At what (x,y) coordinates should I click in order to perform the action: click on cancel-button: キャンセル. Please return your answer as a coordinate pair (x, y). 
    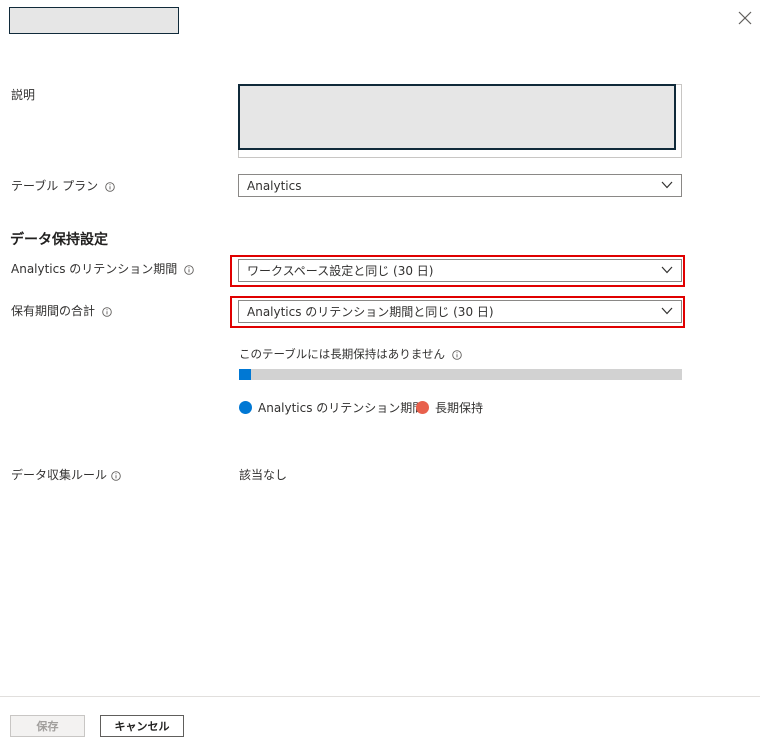
    Looking at the image, I should click on (142, 726).